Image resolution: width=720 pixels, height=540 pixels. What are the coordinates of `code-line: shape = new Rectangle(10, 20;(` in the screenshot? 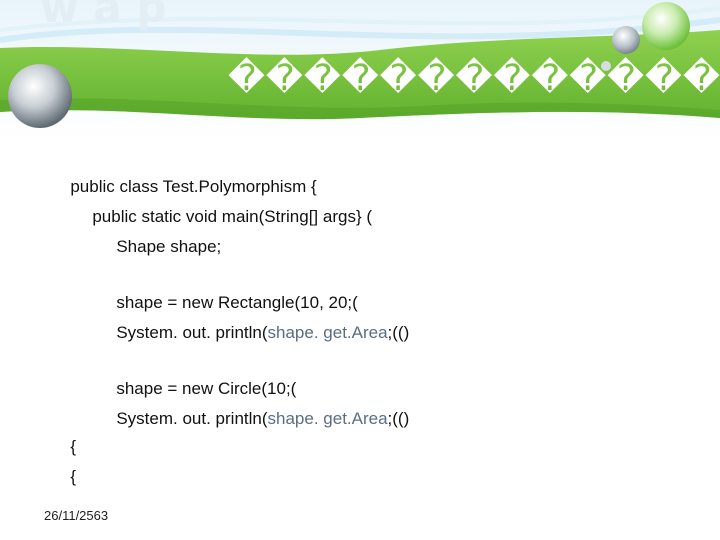 It's located at (222, 287).